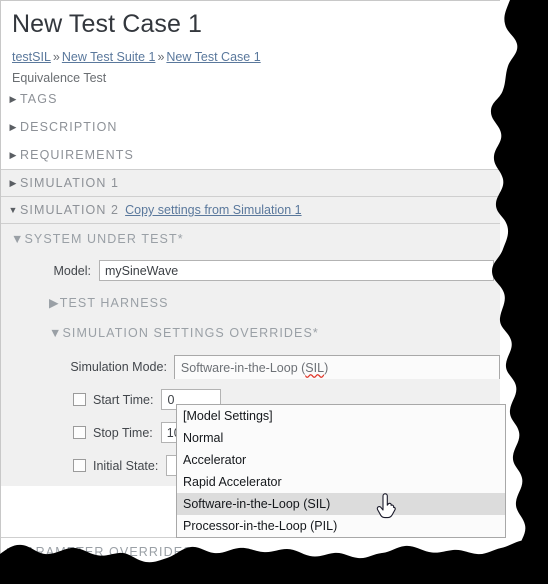 The width and height of the screenshot is (548, 584). Describe the element at coordinates (72, 270) in the screenshot. I see `model-label: Model:` at that location.